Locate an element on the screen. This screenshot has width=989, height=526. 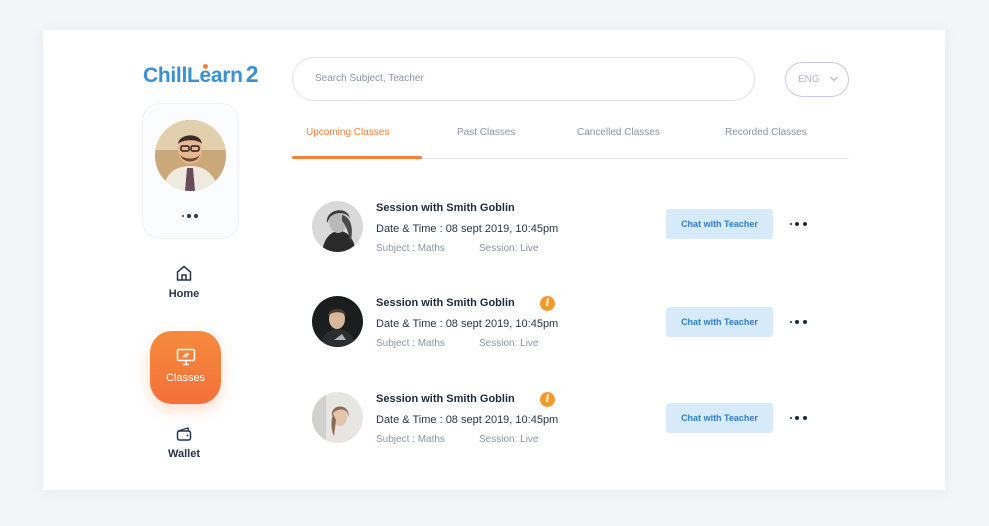
nav-wallet-label: Wallet is located at coordinates (184, 454).